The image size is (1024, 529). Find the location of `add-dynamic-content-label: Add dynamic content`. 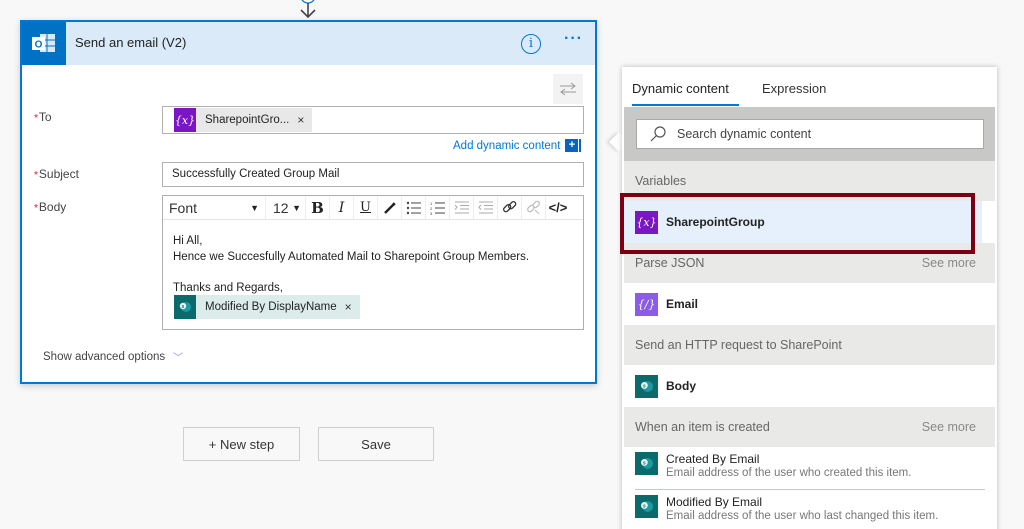

add-dynamic-content-label: Add dynamic content is located at coordinates (507, 145).